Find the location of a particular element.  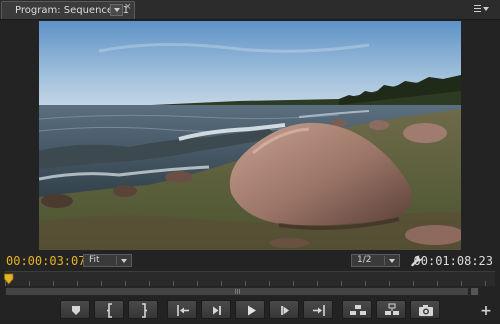

close-icon: × is located at coordinates (128, 7).